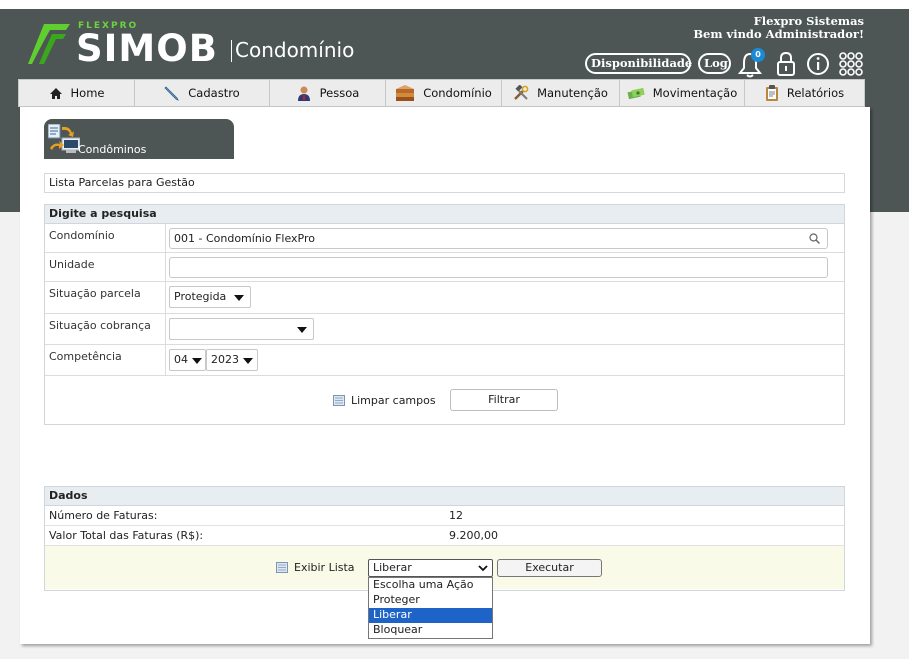 The image size is (909, 659). What do you see at coordinates (444, 496) in the screenshot?
I see `data-header: Dados` at bounding box center [444, 496].